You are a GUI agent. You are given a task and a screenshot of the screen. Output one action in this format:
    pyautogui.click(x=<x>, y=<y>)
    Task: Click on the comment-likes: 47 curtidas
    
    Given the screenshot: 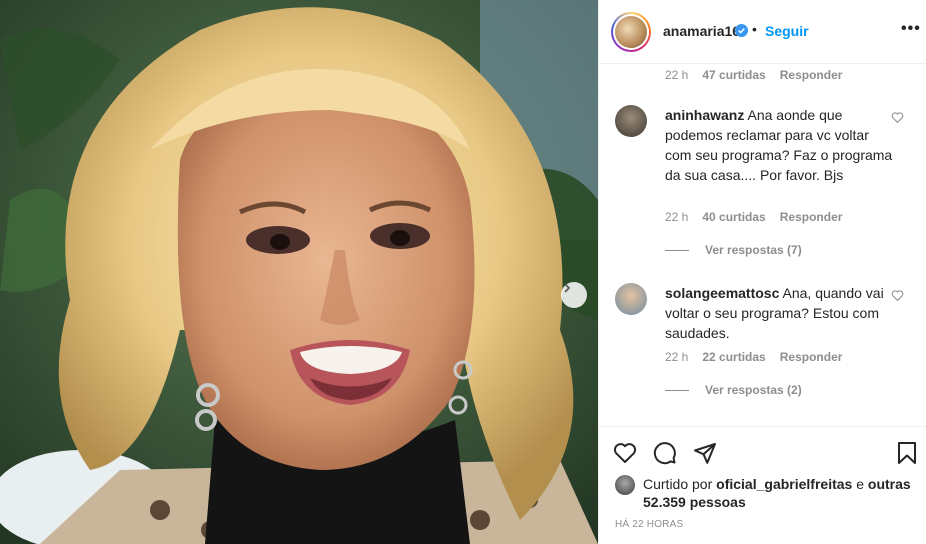 What is the action you would take?
    pyautogui.click(x=733, y=75)
    